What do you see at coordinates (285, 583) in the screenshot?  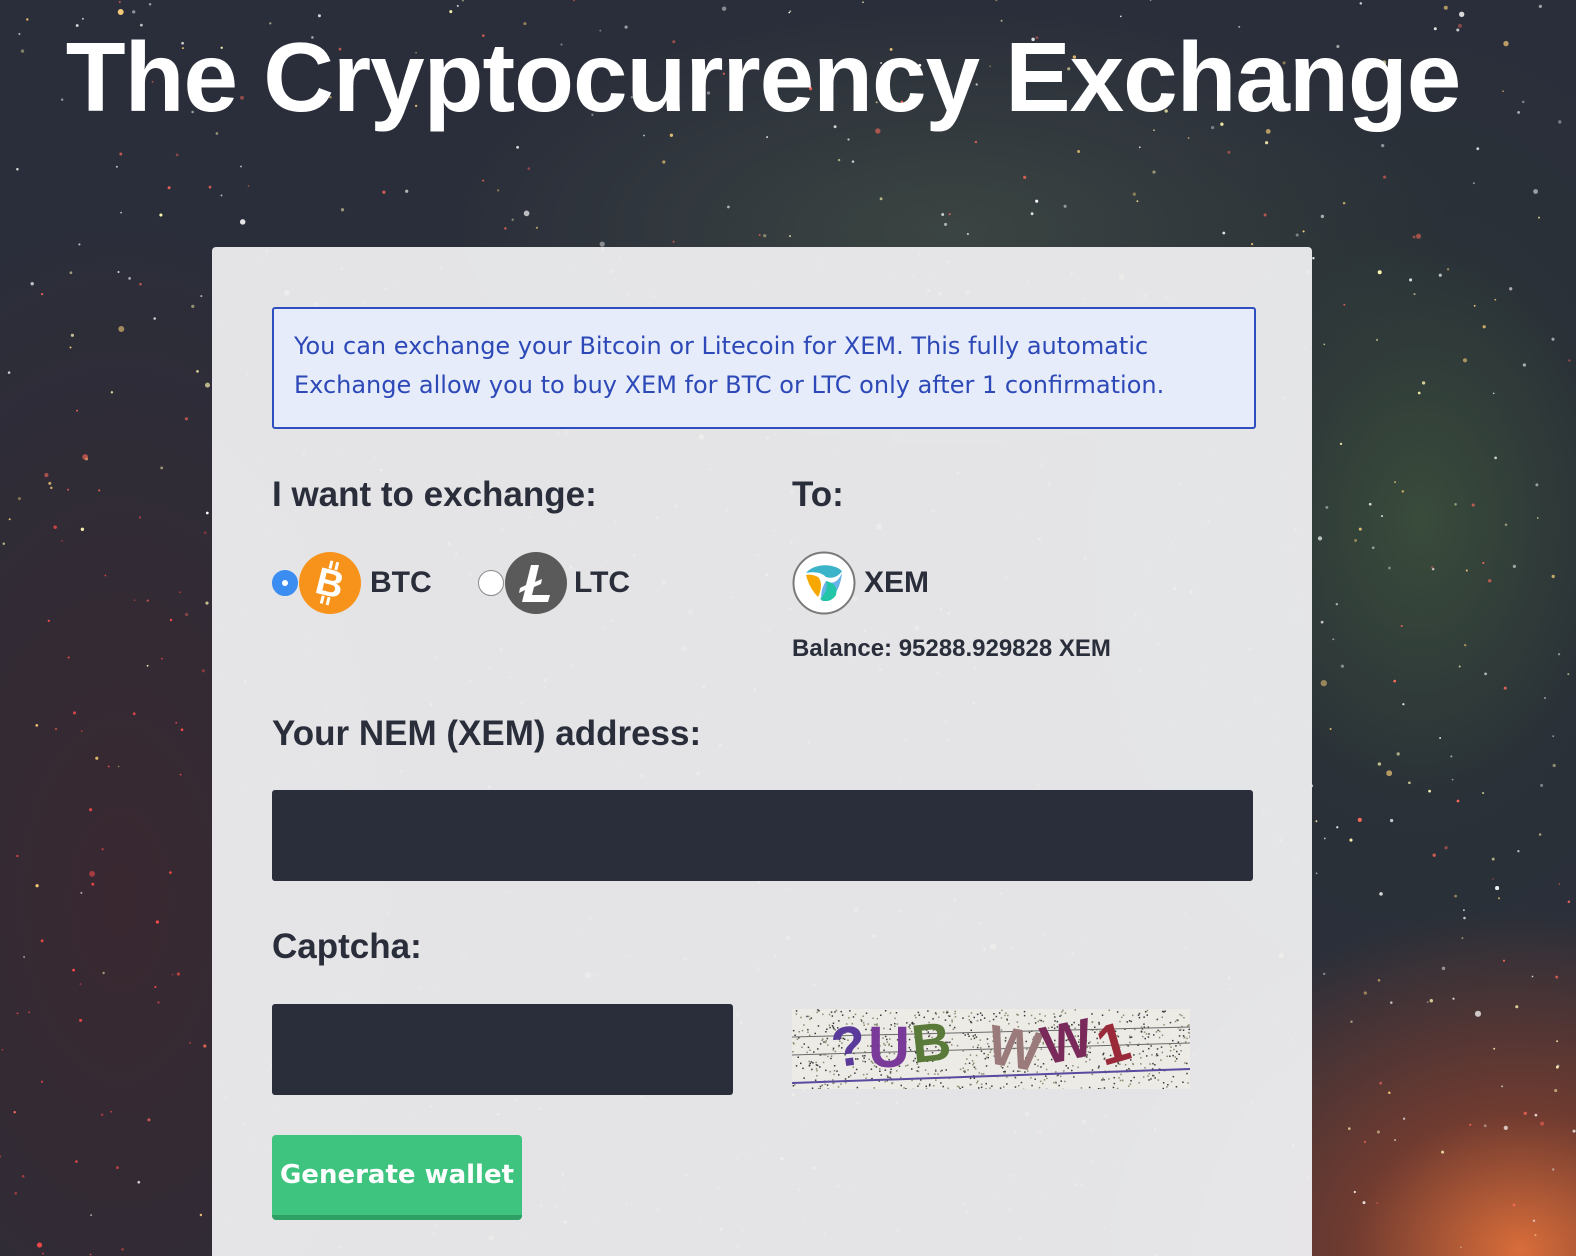 I see `btc-radio` at bounding box center [285, 583].